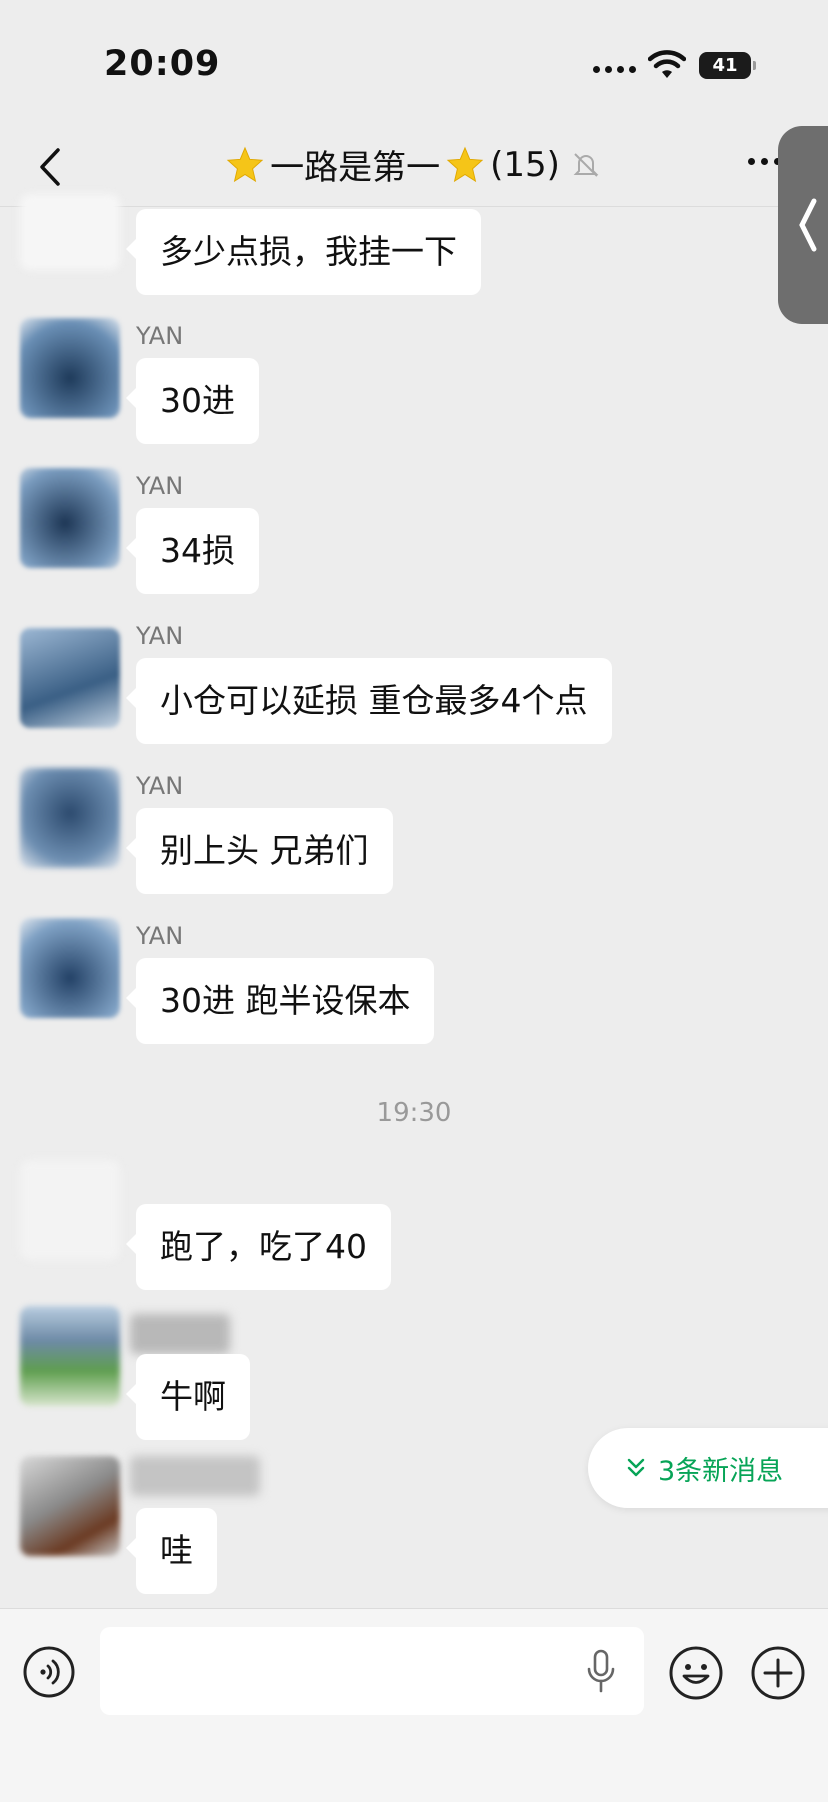  I want to click on battery-indicator: 41, so click(727, 65).